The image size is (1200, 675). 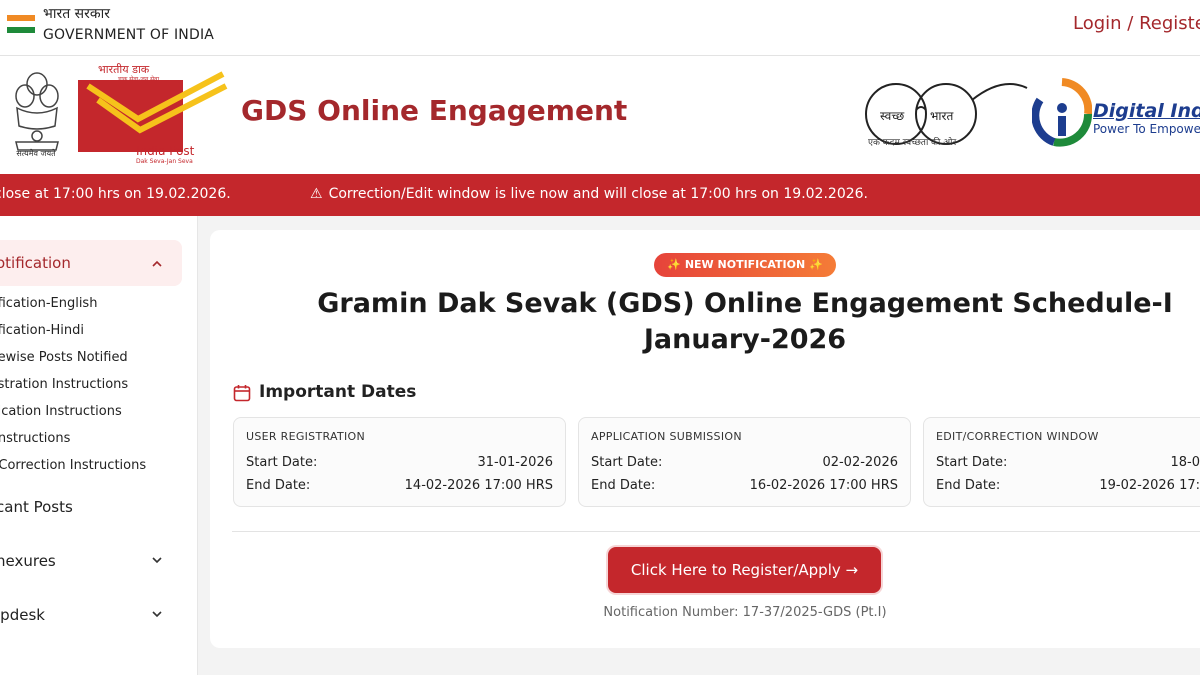 What do you see at coordinates (36, 507) in the screenshot?
I see `sidebar-item-vacant-posts: cant Posts` at bounding box center [36, 507].